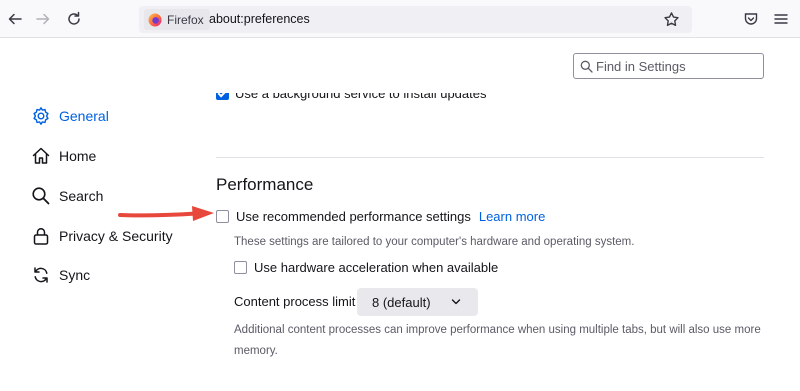 This screenshot has height=391, width=800. I want to click on content-process-limit-select: 8 (default), so click(417, 302).